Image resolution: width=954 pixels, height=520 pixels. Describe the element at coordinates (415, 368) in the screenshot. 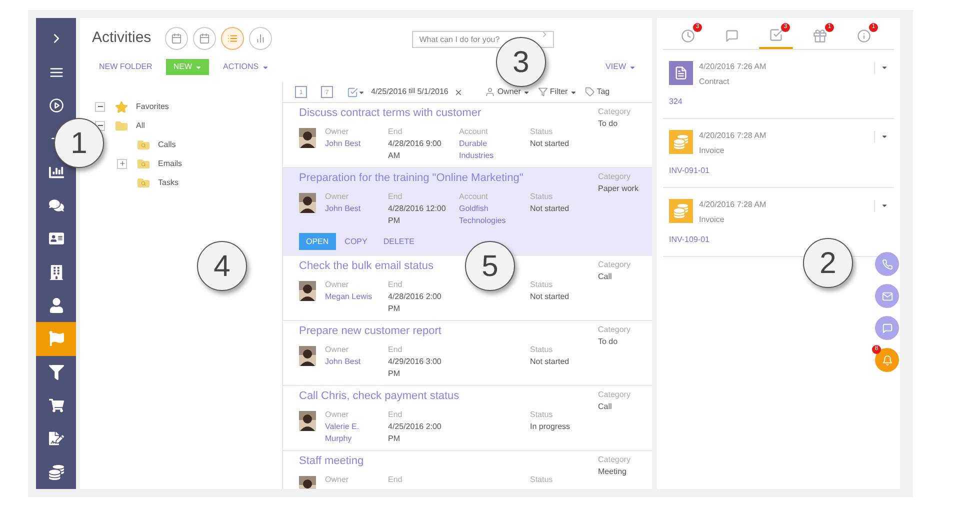

I see `field-value: 4/29/2016 3:00 PM` at that location.